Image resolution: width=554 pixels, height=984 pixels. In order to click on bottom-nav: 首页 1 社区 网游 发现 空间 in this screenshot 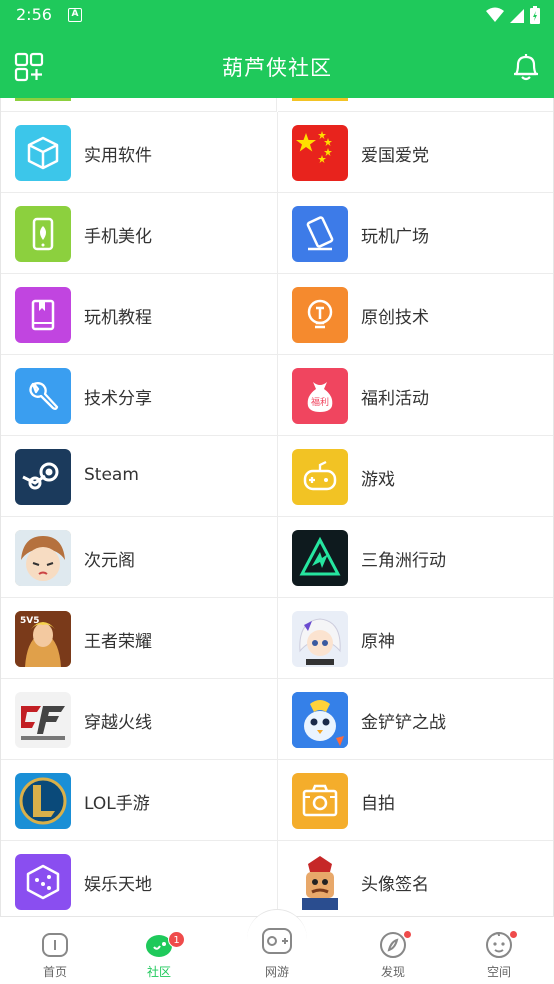, I will do `click(277, 946)`.